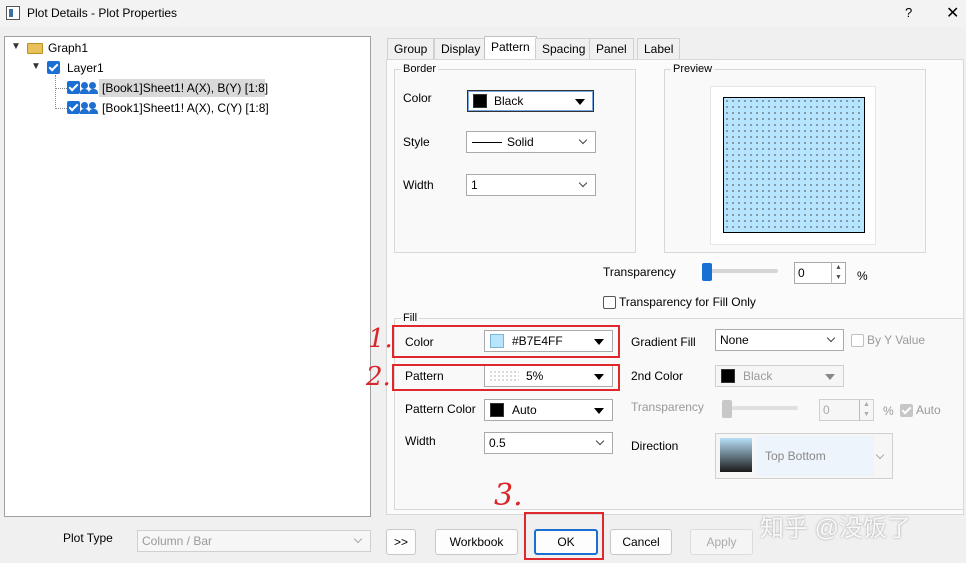  Describe the element at coordinates (687, 302) in the screenshot. I see `fill-only-label: Transparency for Fill Only` at that location.